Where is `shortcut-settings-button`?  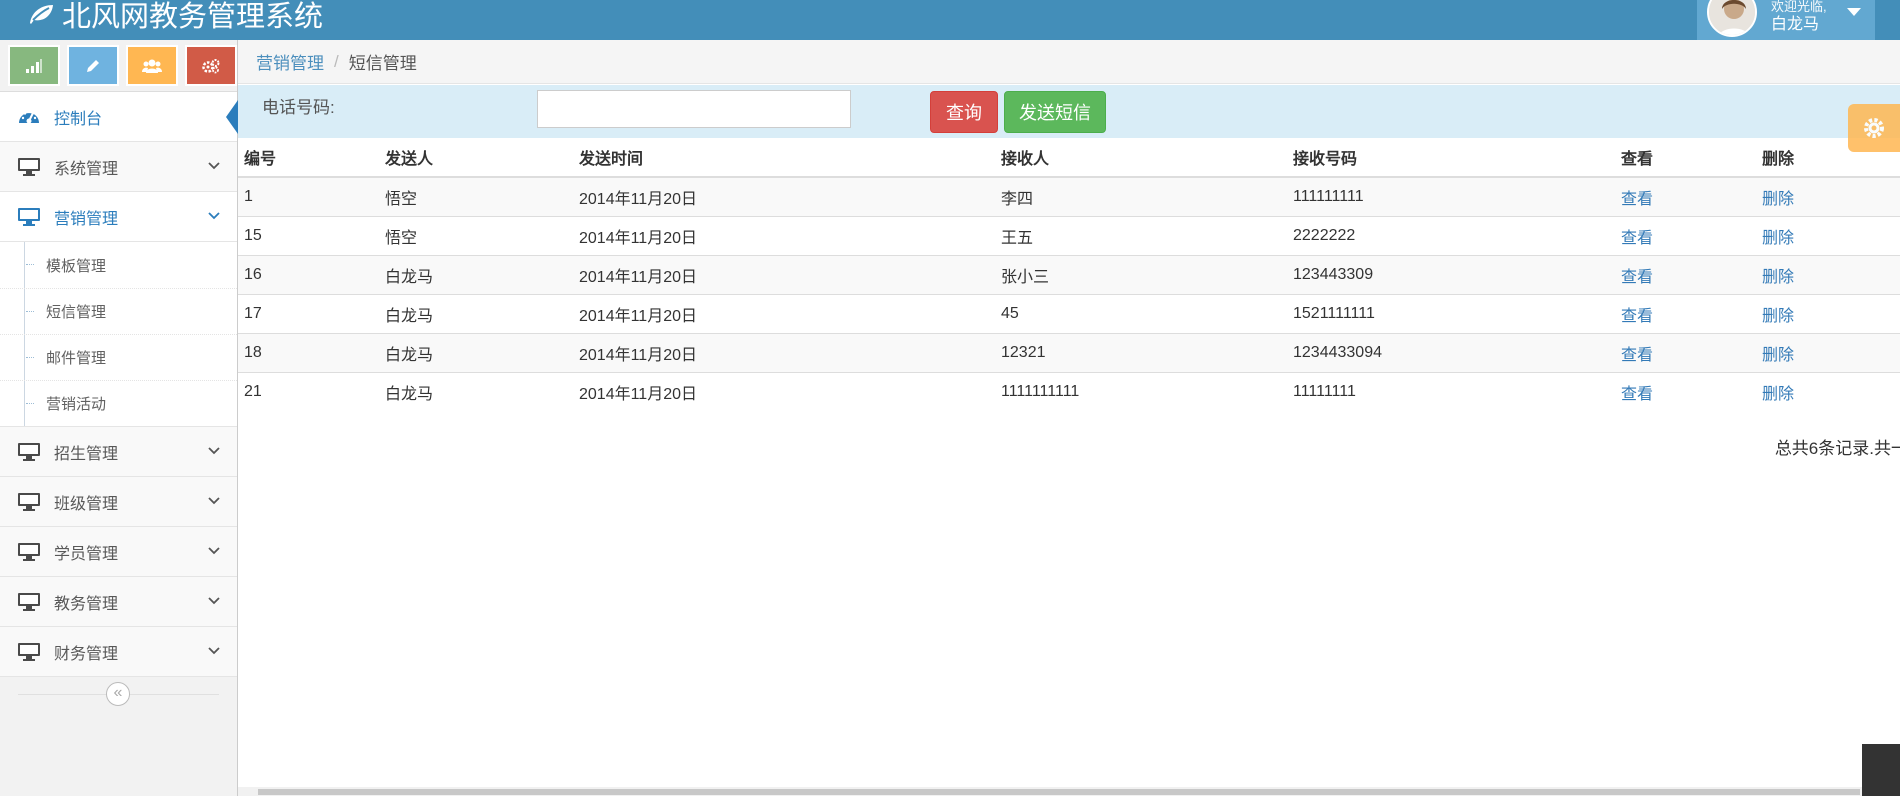 shortcut-settings-button is located at coordinates (211, 65).